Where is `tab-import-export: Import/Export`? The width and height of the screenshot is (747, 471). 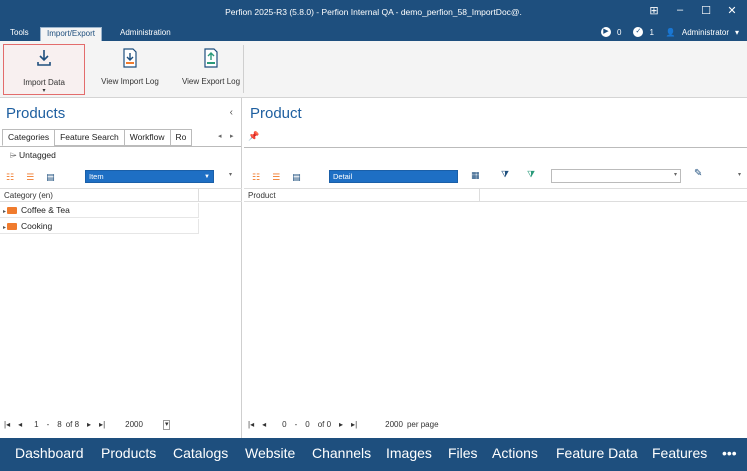
tab-import-export: Import/Export is located at coordinates (71, 34).